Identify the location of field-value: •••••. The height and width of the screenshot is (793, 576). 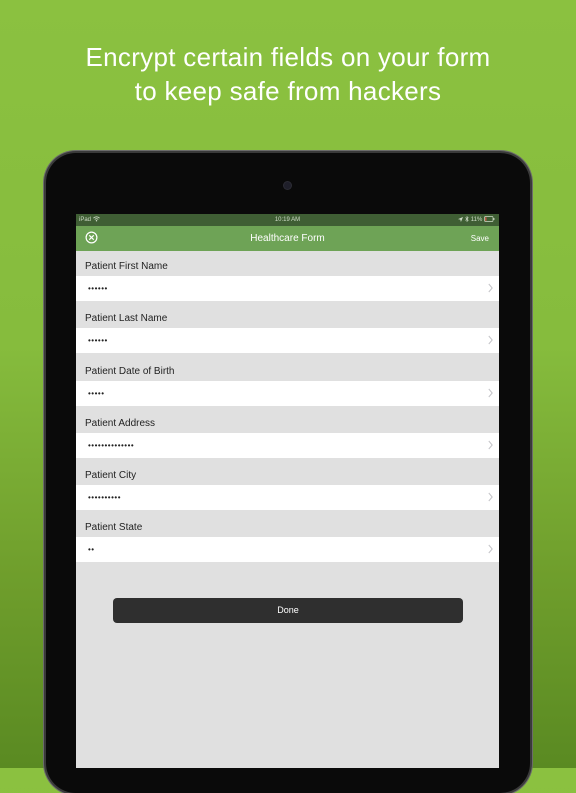
(96, 393).